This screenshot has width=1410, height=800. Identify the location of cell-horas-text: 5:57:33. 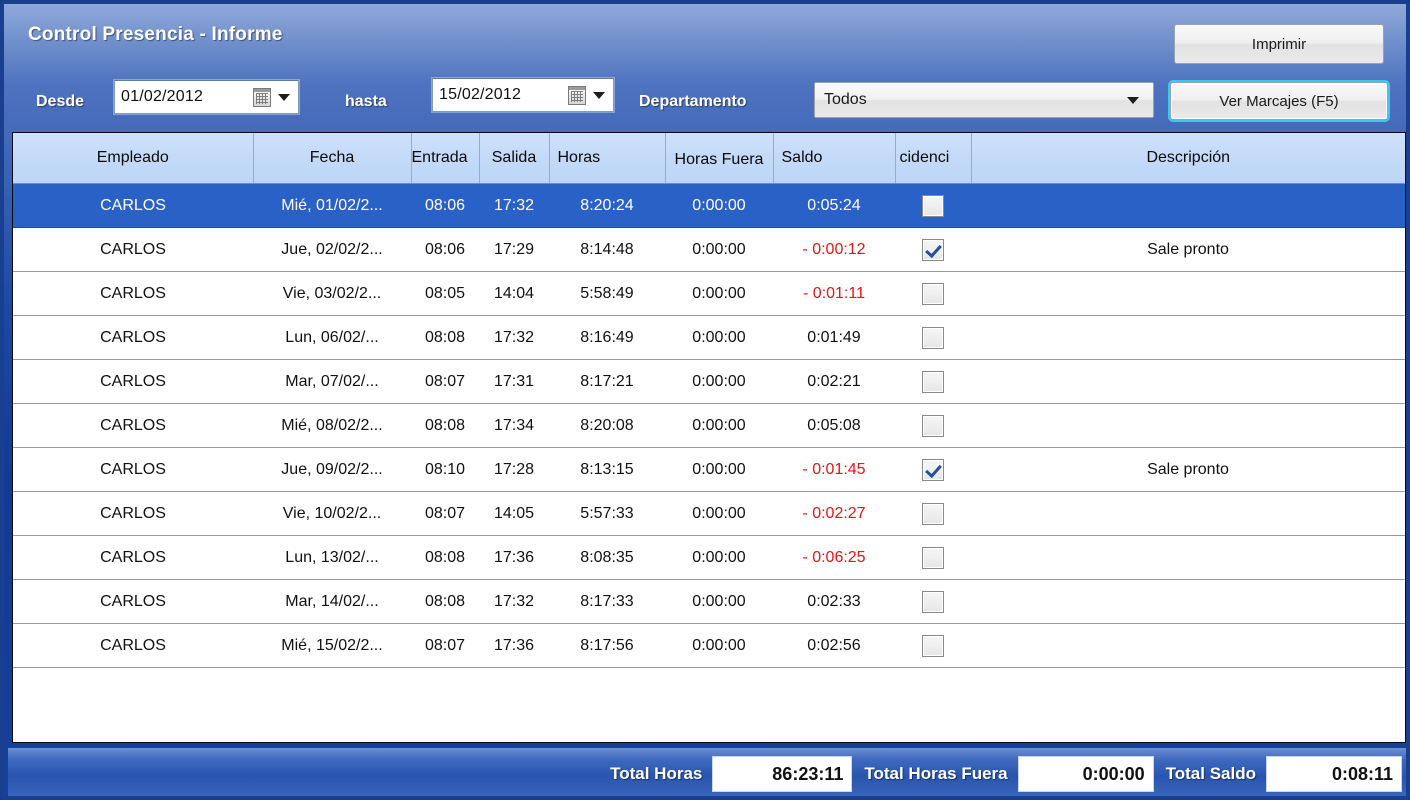
(607, 513).